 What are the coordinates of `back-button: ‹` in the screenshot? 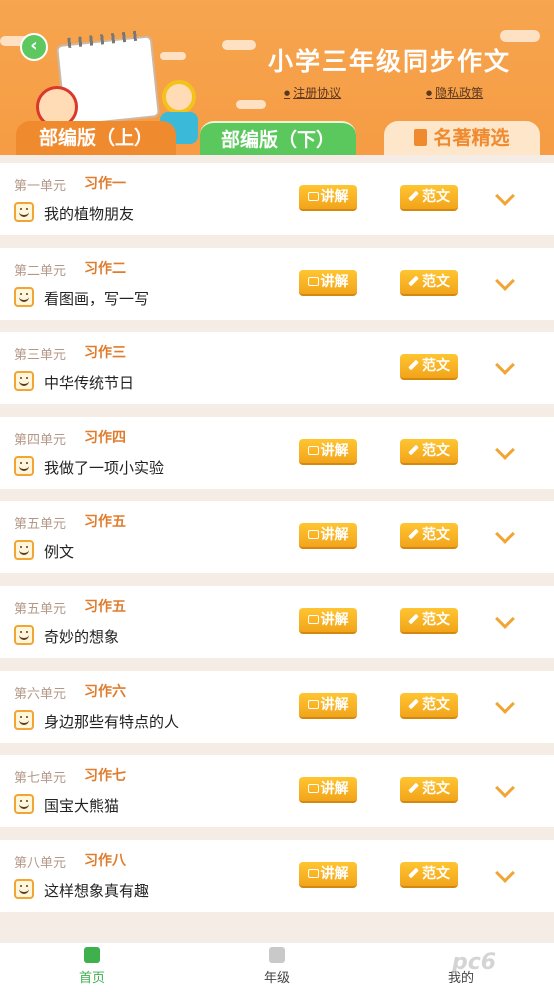 It's located at (34, 47).